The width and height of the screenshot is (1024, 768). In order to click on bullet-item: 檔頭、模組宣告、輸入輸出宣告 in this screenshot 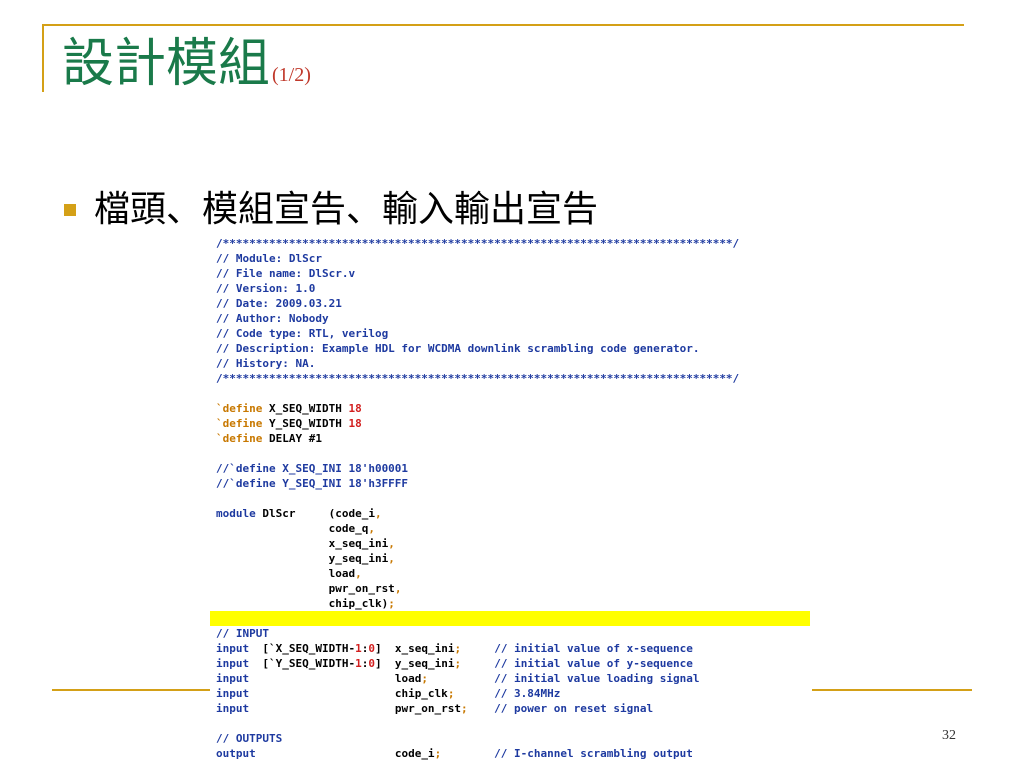, I will do `click(331, 210)`.